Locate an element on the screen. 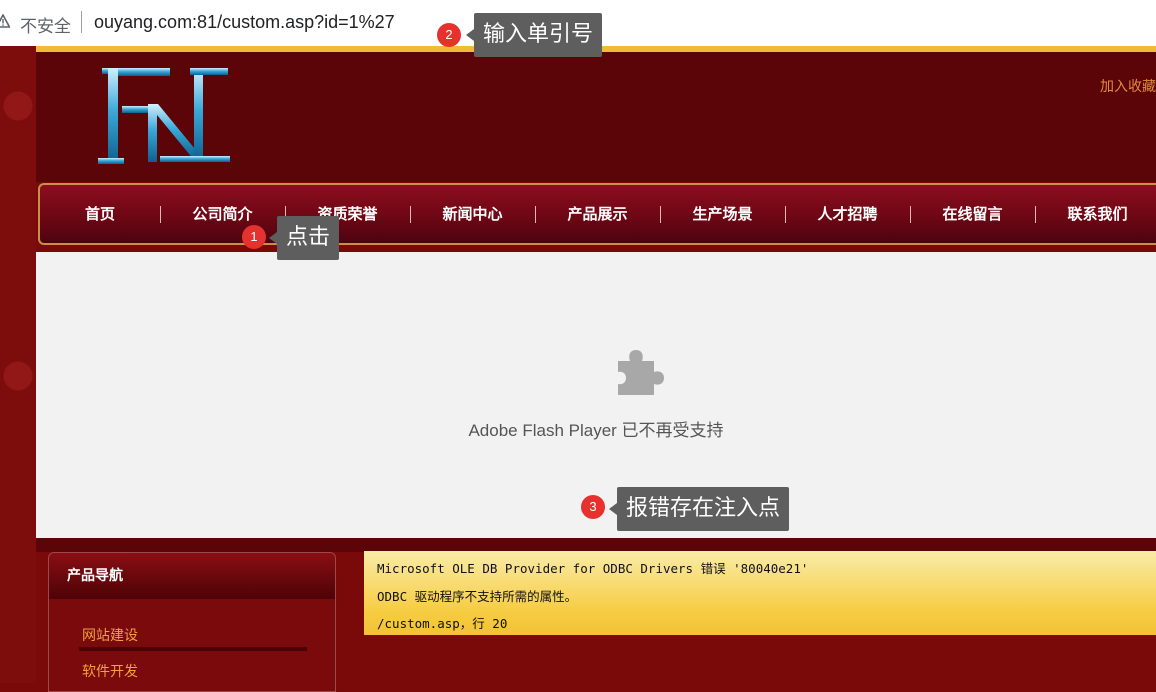 Image resolution: width=1156 pixels, height=692 pixels. url-text: ouyang.com:81/custom.asp?id=1%27 is located at coordinates (244, 22).